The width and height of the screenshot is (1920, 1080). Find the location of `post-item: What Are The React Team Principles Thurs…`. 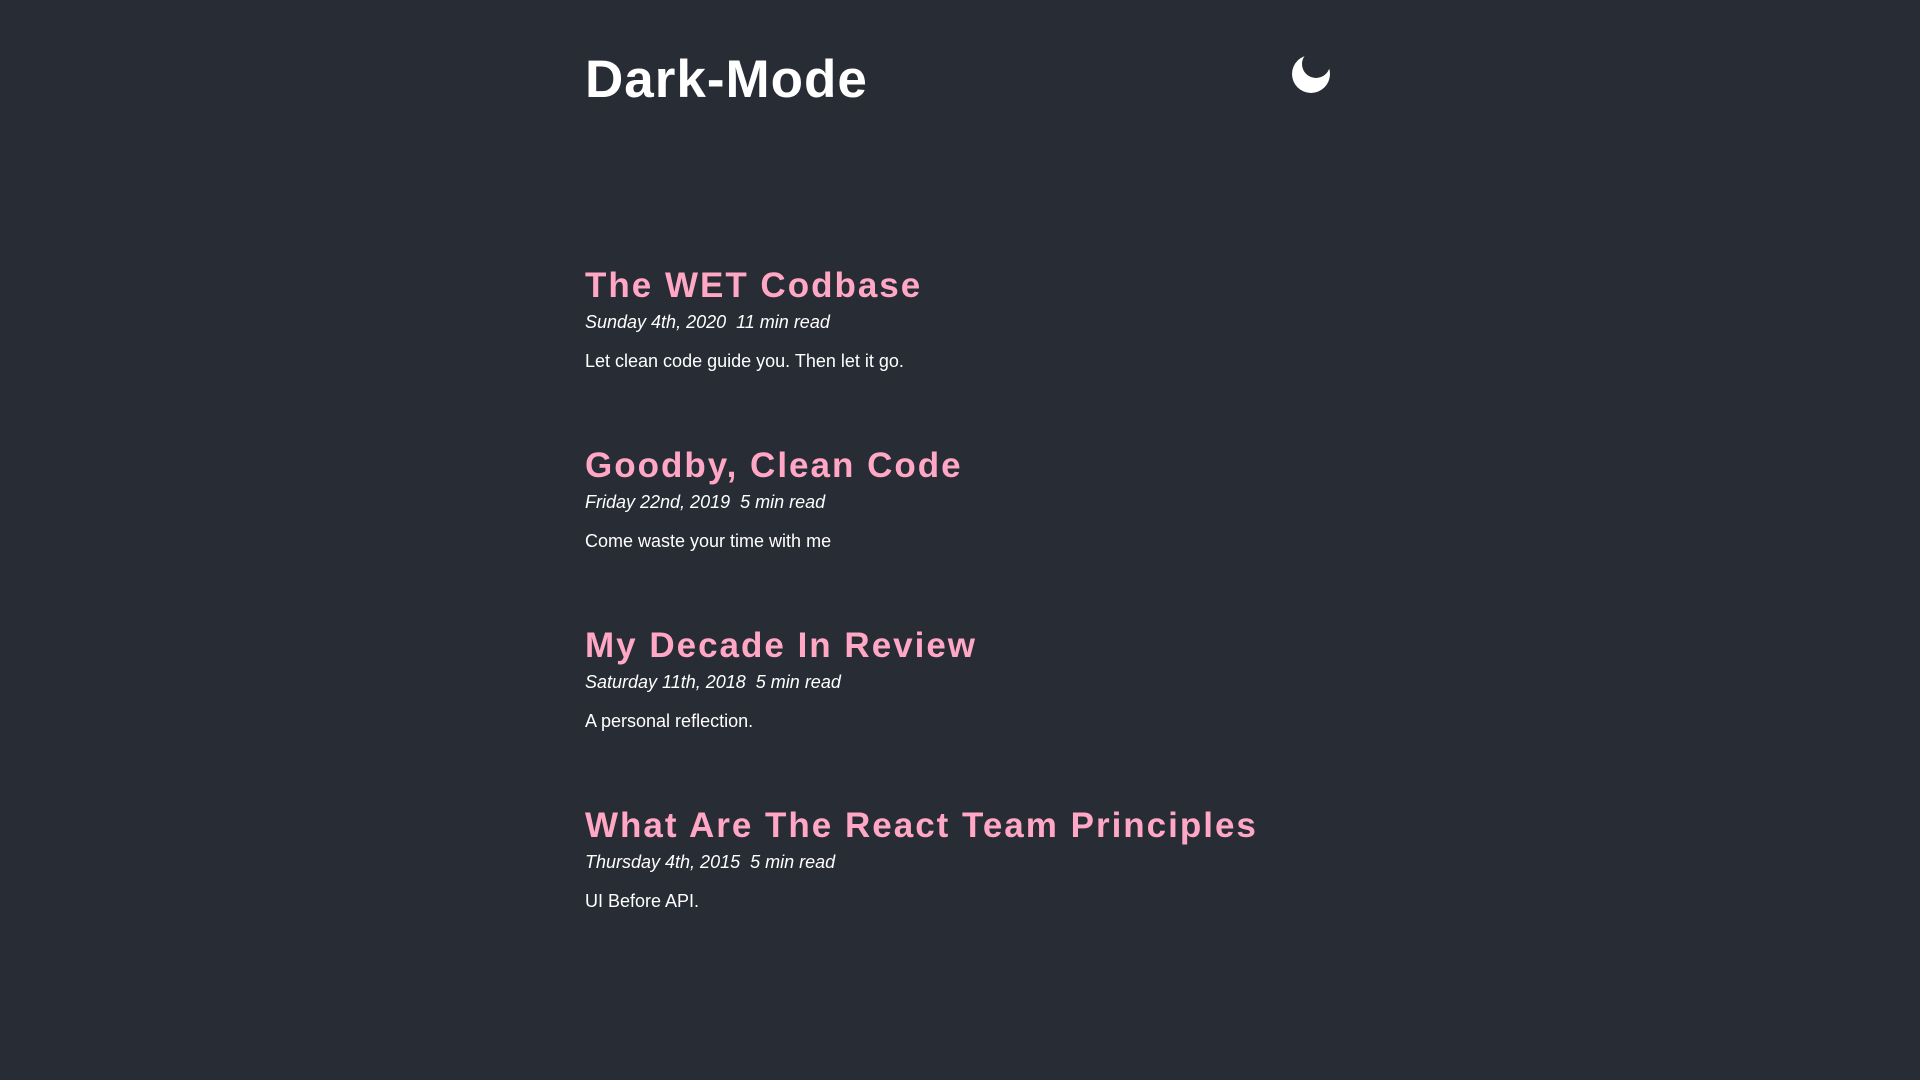

post-item: What Are The React Team Principles Thurs… is located at coordinates (960, 895).